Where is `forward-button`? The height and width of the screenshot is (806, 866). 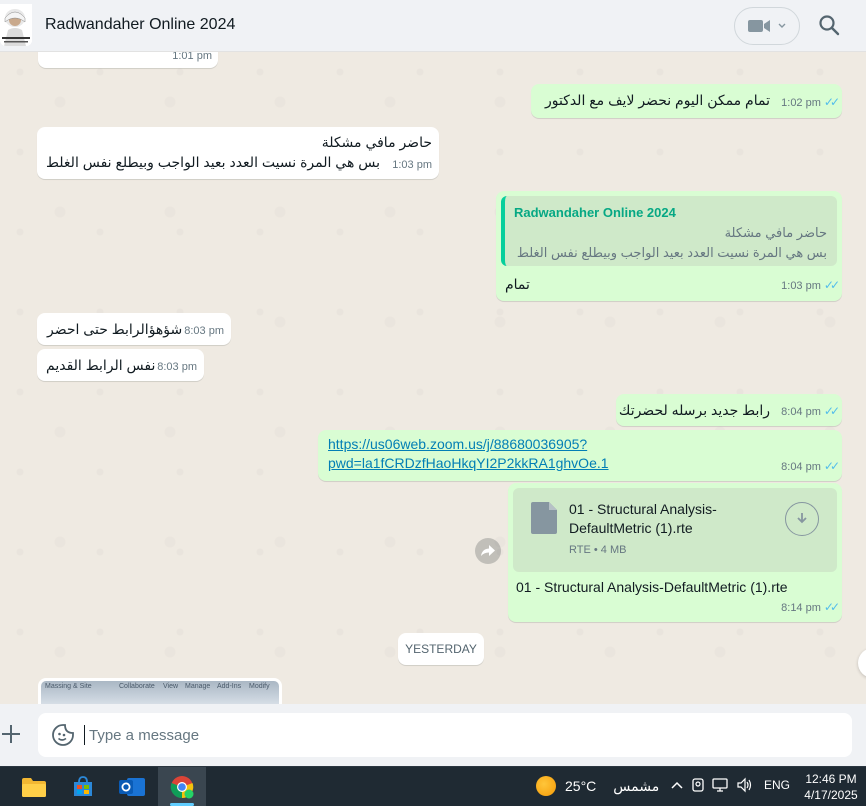
forward-button is located at coordinates (488, 551).